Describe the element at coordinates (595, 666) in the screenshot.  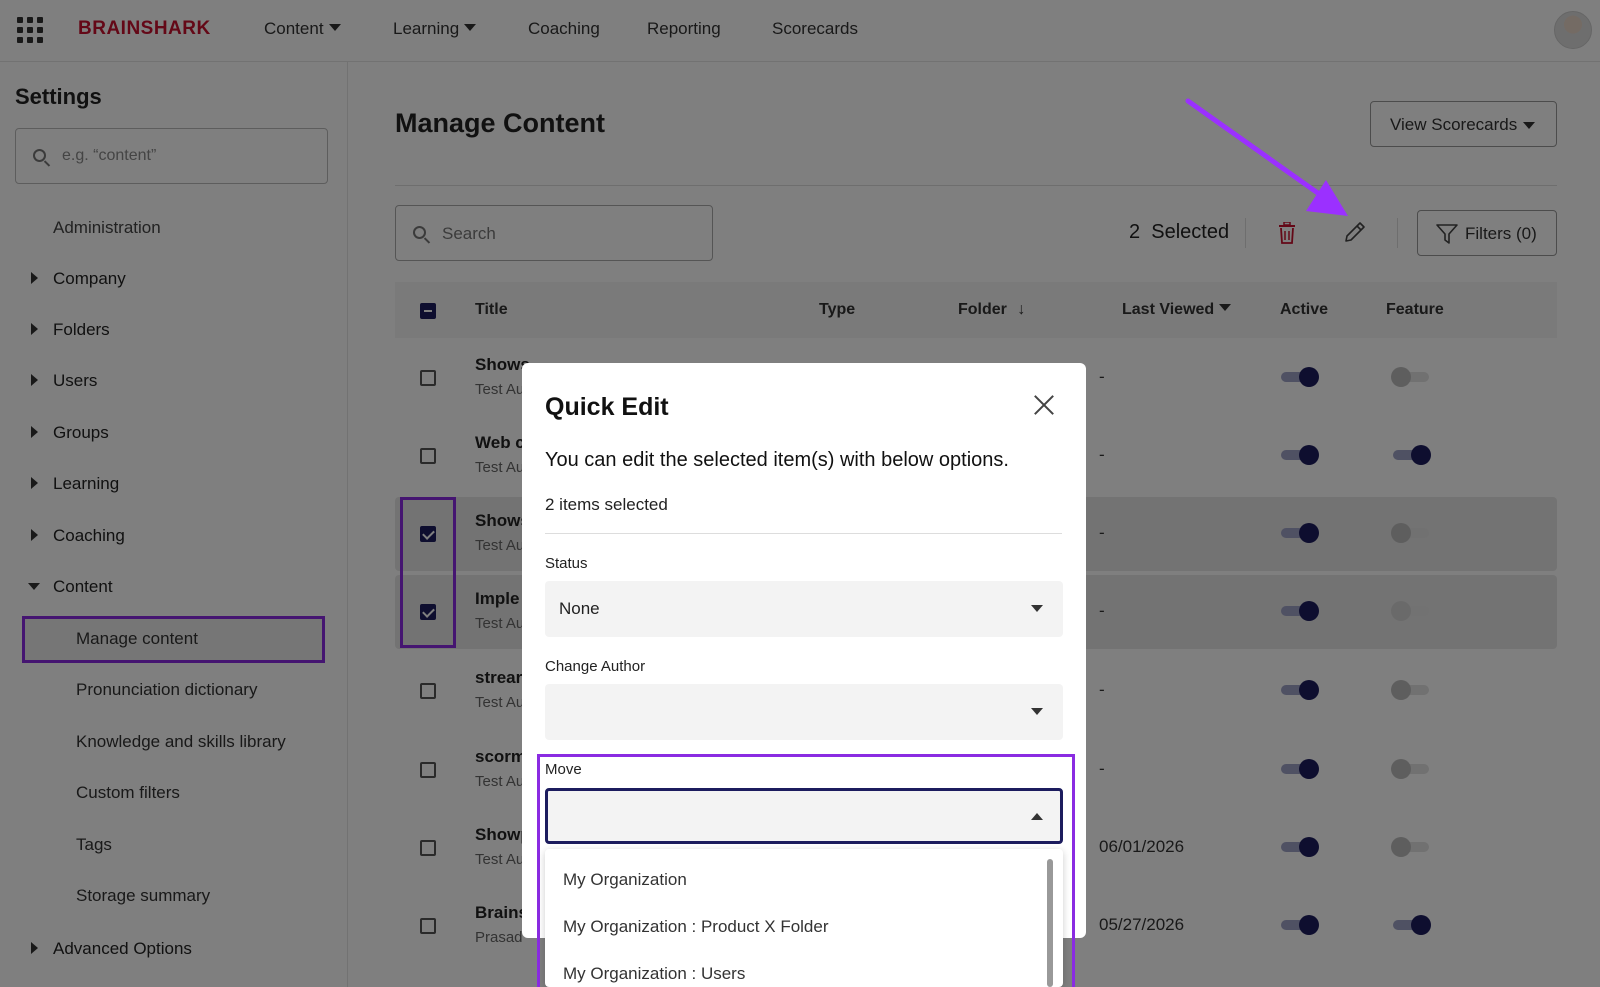
I see `change-author-label: Change Author` at that location.